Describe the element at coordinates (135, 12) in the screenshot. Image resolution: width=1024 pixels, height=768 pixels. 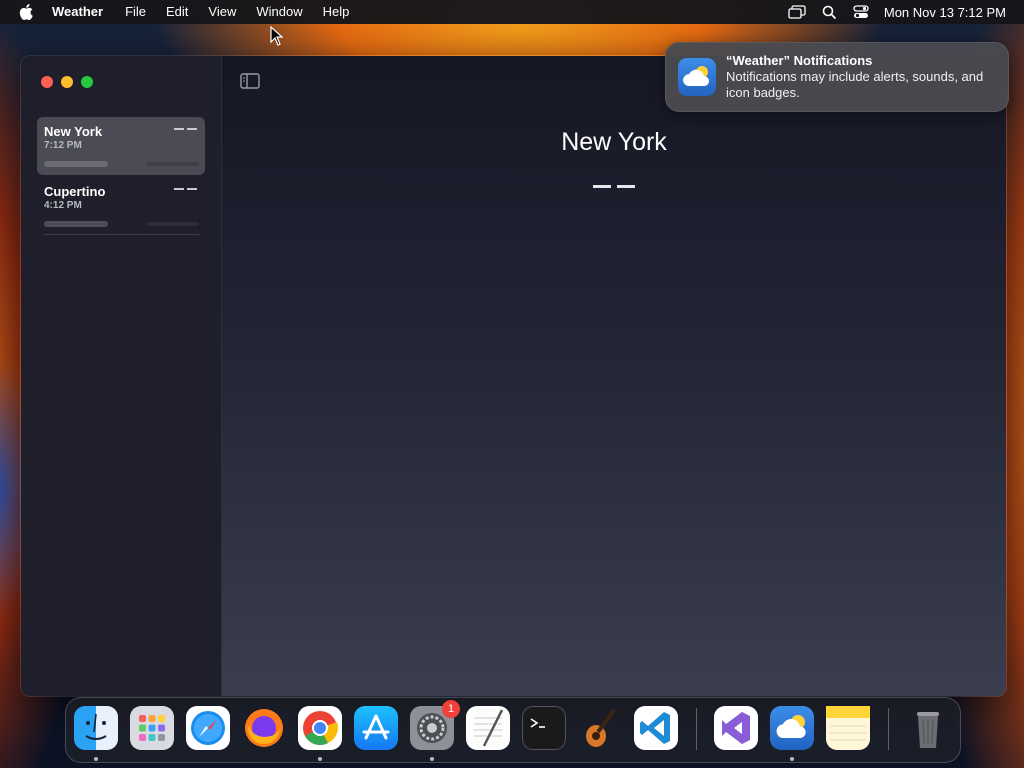
I see `menu-file: File` at that location.